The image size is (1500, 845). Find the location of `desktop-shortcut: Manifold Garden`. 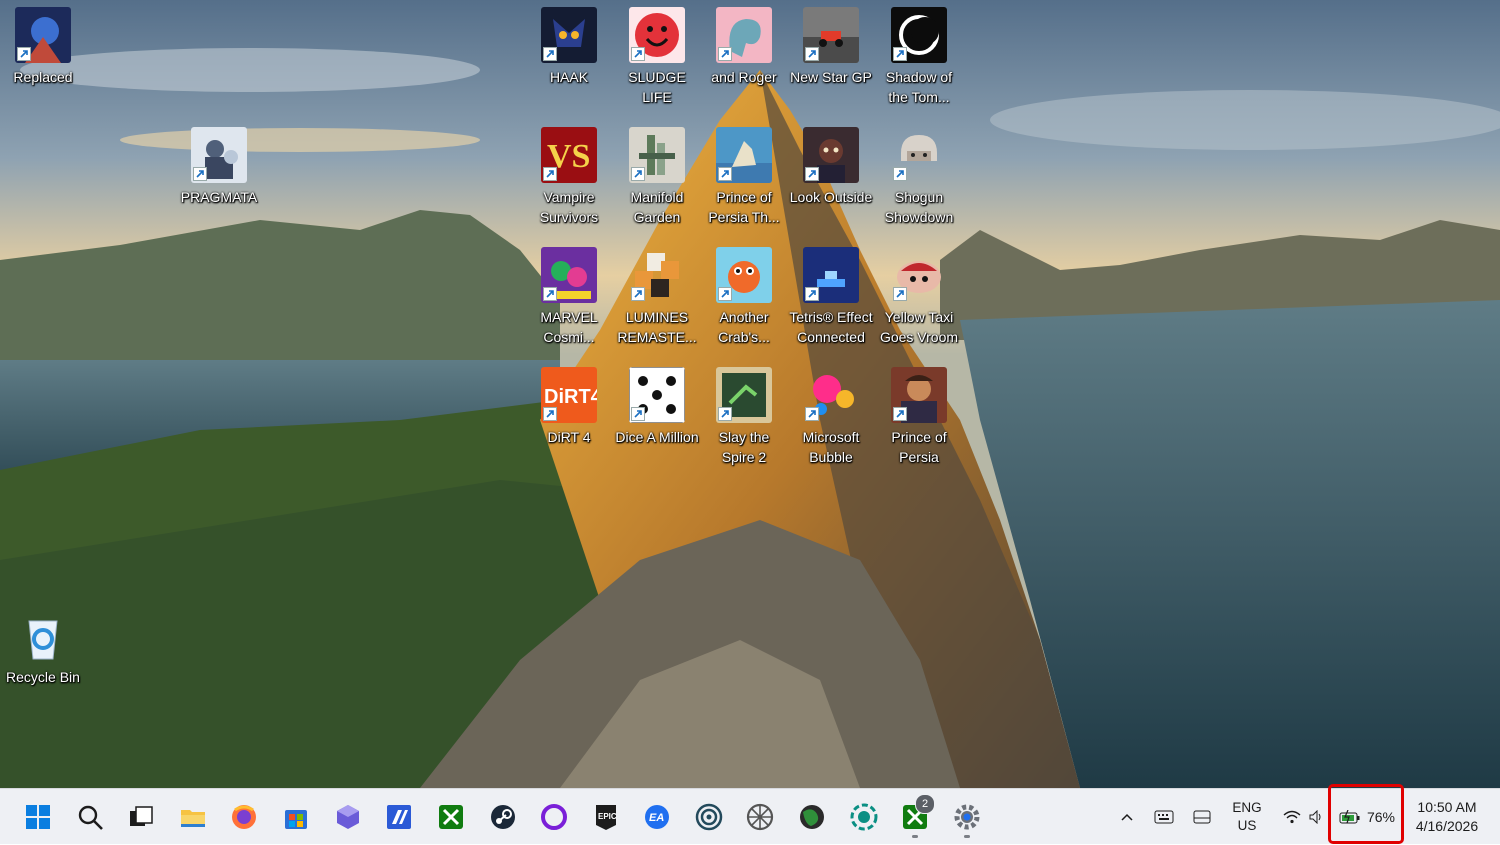

desktop-shortcut: Manifold Garden is located at coordinates (657, 177).